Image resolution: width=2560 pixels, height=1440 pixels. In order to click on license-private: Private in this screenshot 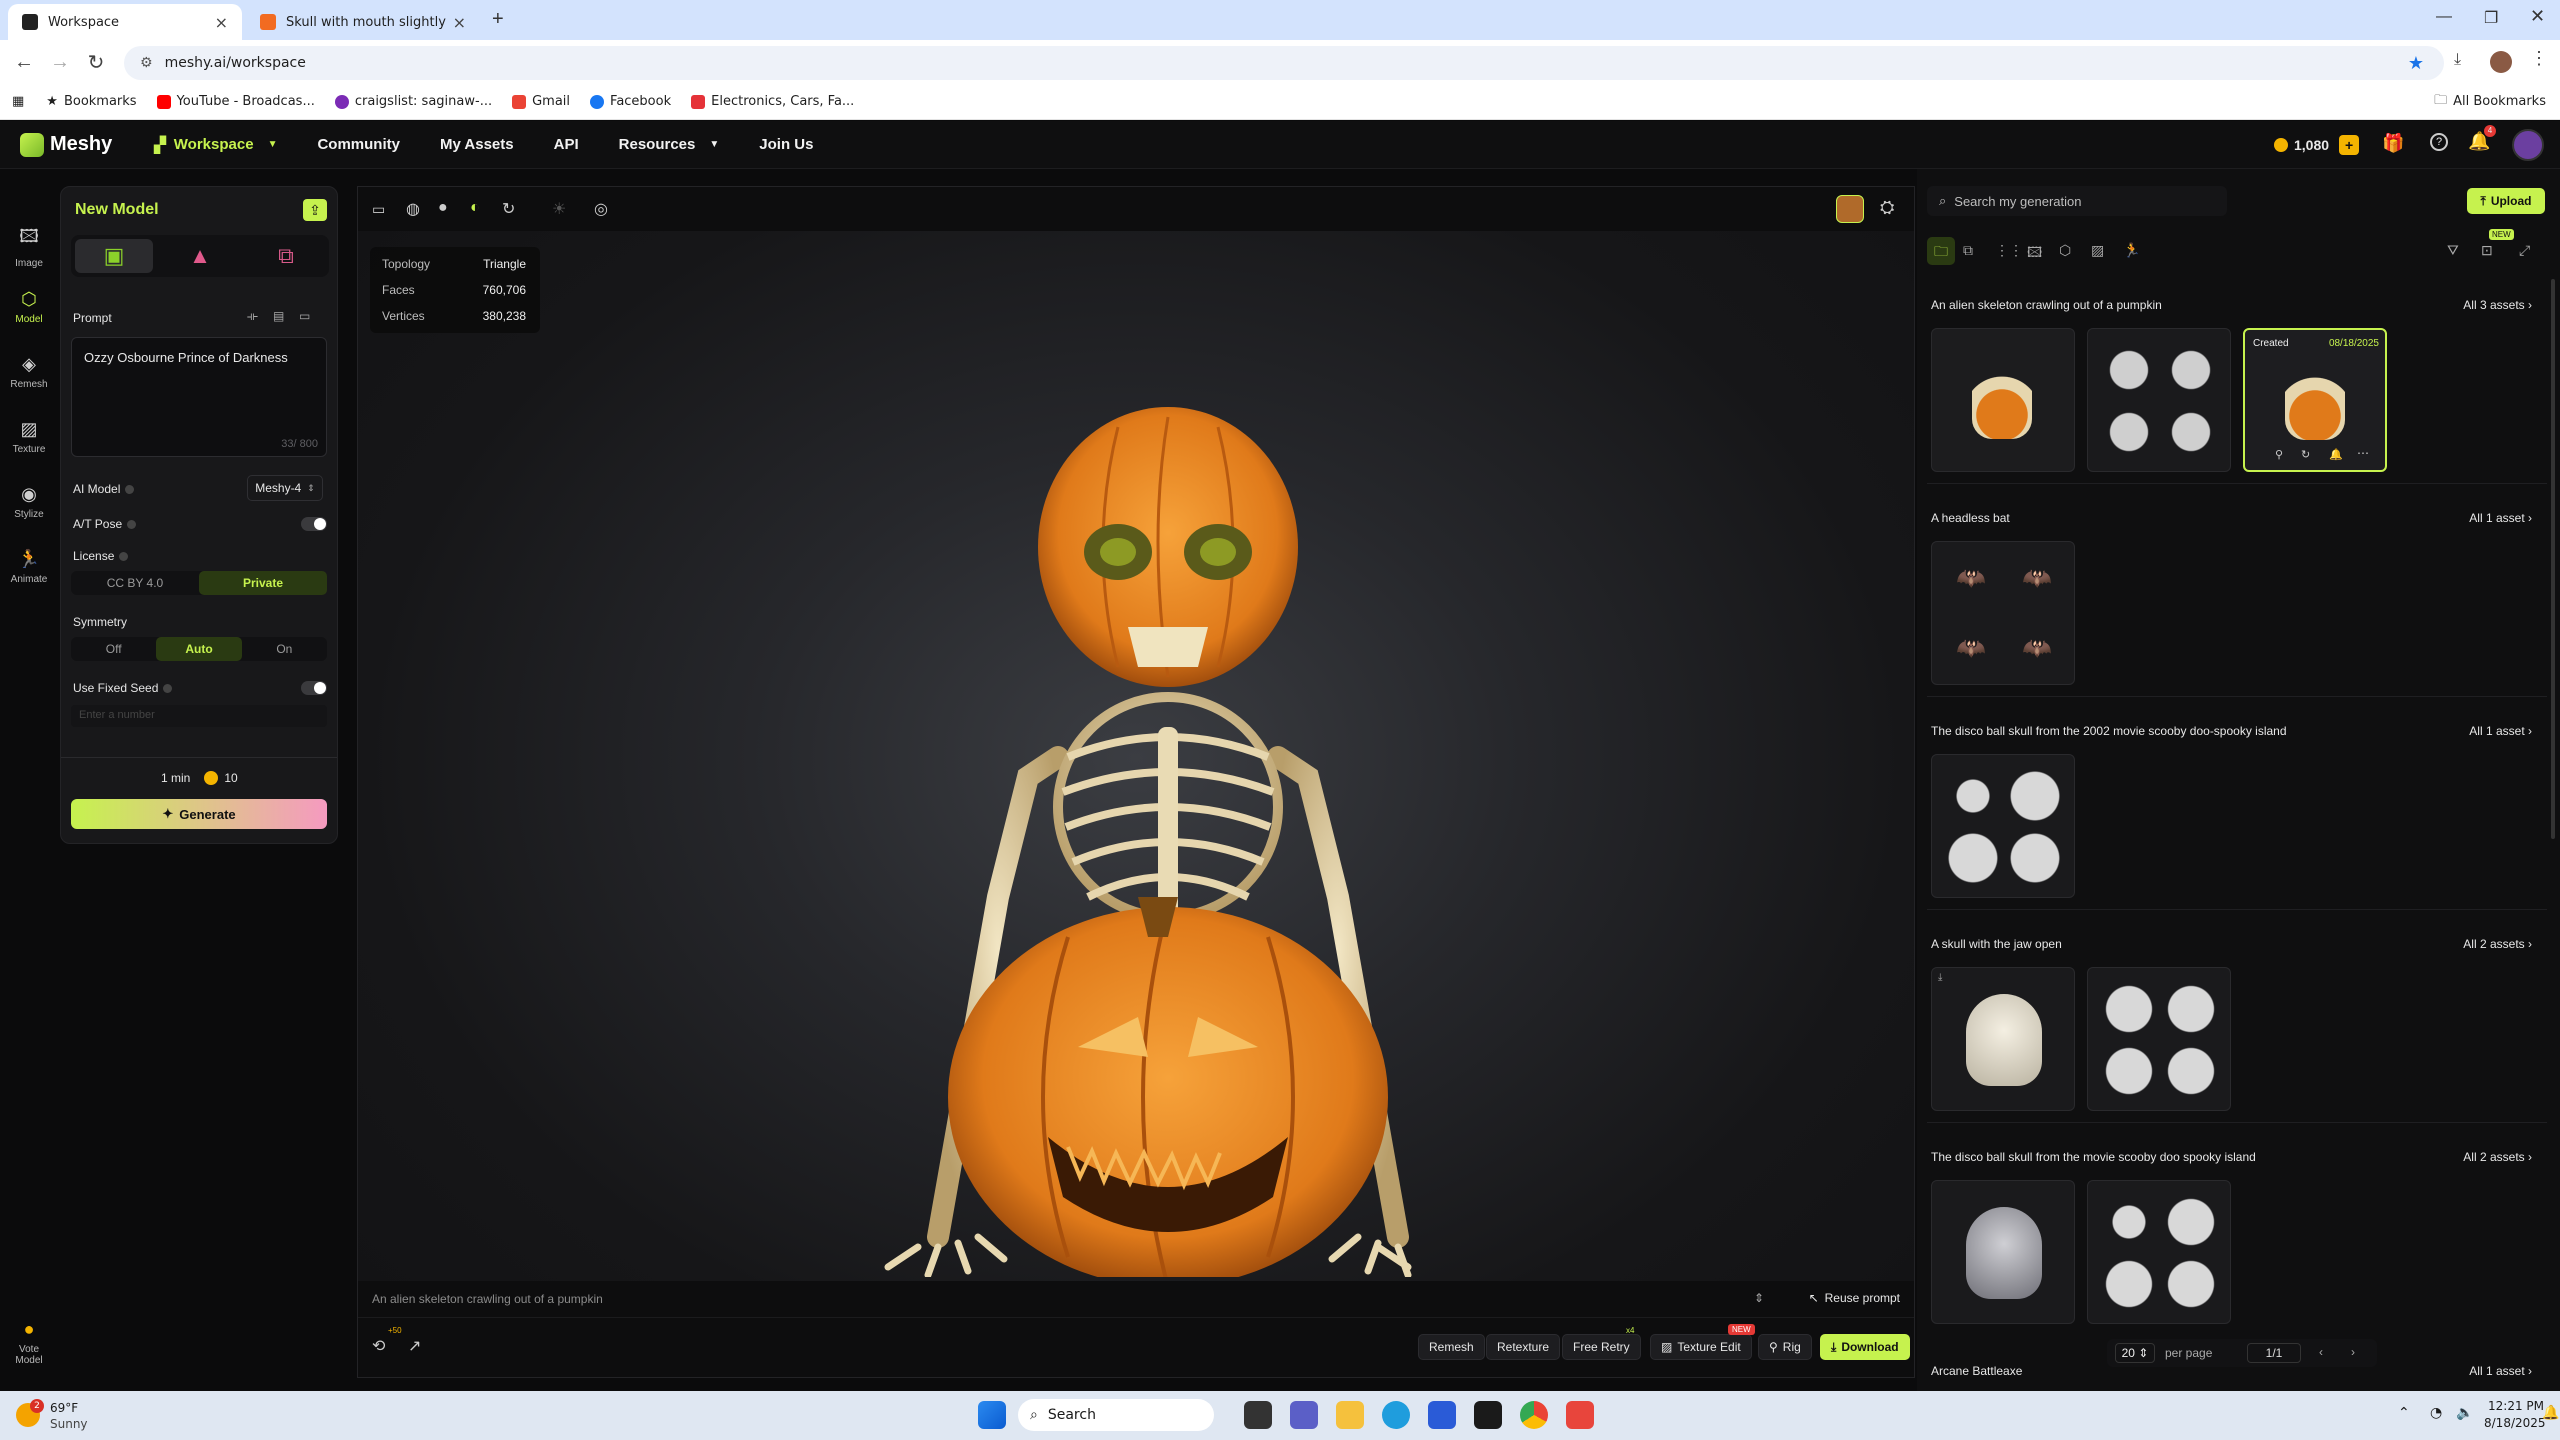, I will do `click(263, 583)`.